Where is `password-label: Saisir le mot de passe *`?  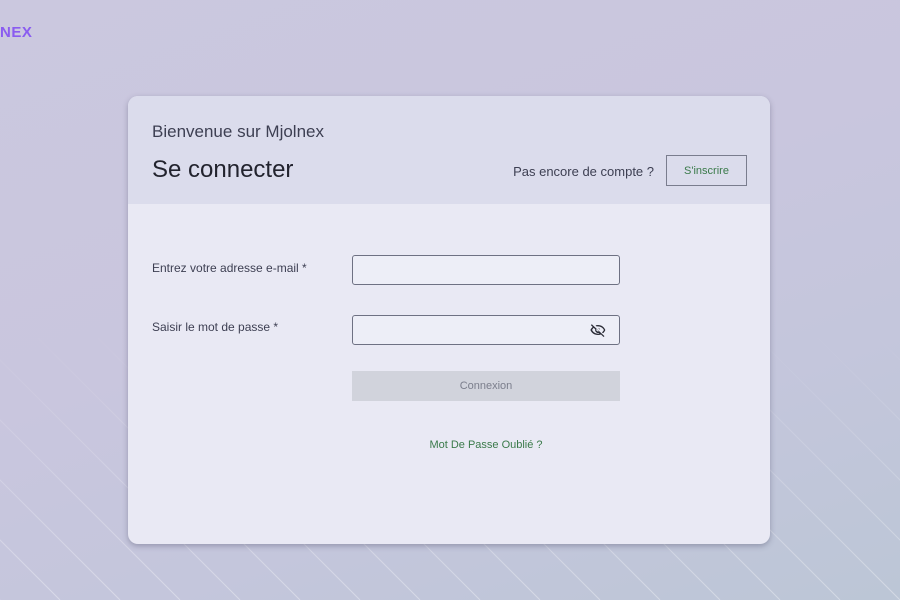
password-label: Saisir le mot de passe * is located at coordinates (215, 327).